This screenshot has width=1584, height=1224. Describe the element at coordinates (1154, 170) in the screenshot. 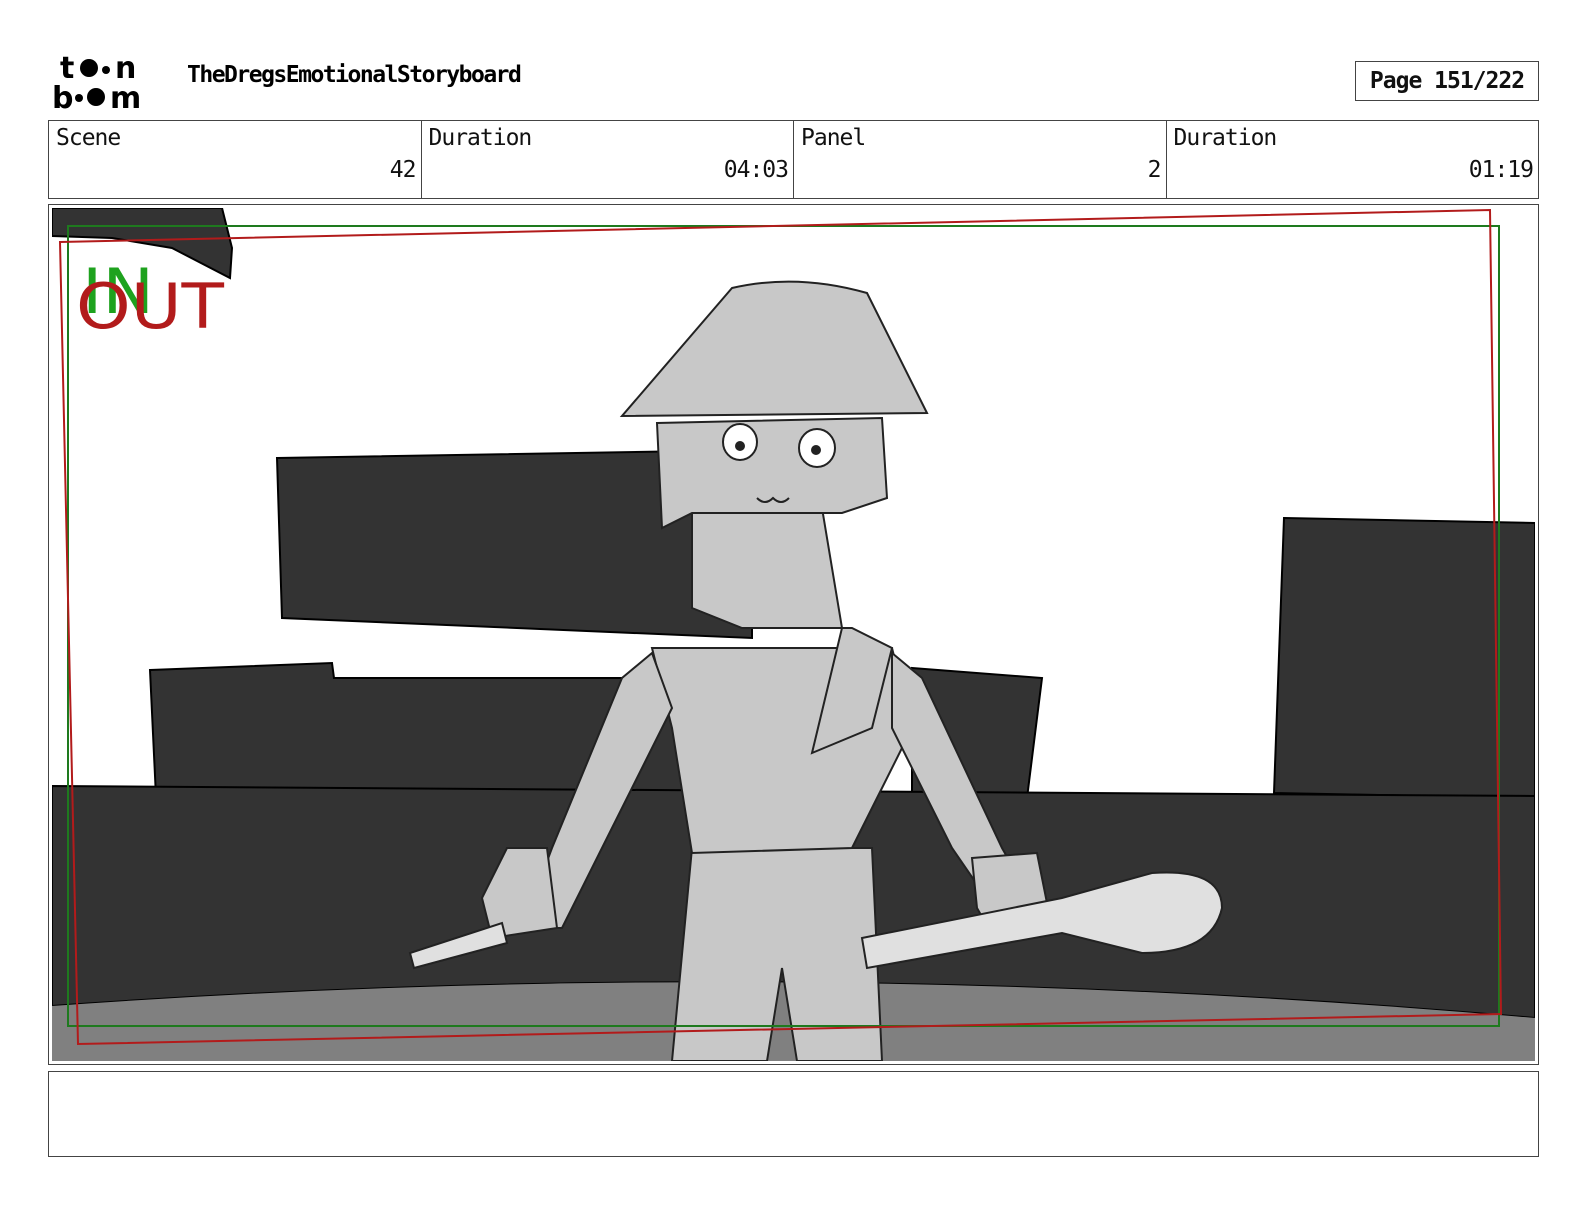

I see `panel-value: 2` at that location.